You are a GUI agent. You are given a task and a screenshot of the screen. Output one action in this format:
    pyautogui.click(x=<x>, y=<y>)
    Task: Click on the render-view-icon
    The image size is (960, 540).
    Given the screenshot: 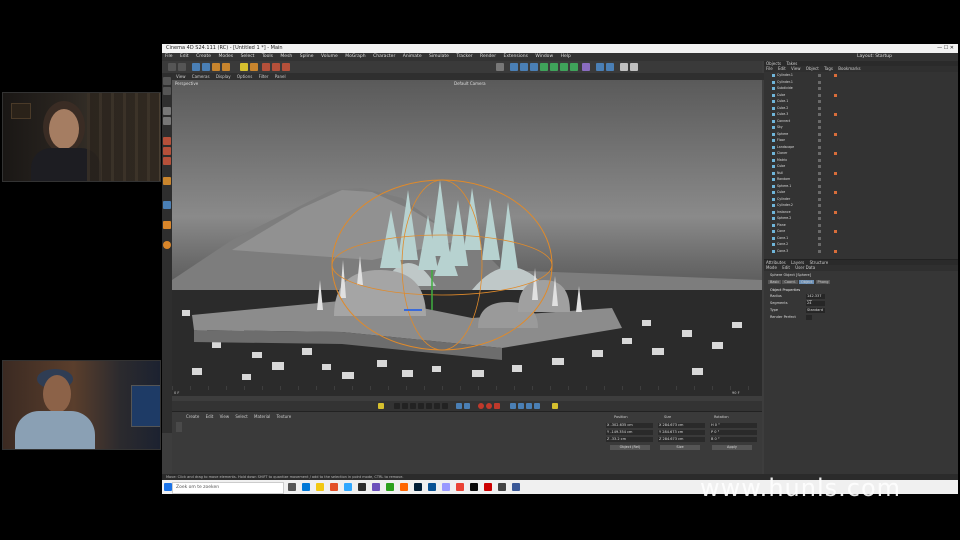 What is the action you would take?
    pyautogui.click(x=266, y=67)
    